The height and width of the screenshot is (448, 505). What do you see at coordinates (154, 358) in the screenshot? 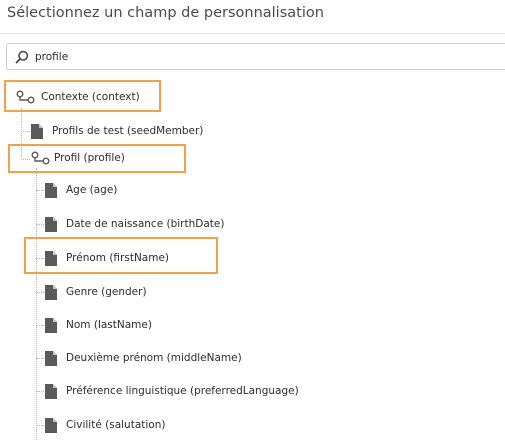
I see `tree-node-label: Deuxième prénom (middleName)` at bounding box center [154, 358].